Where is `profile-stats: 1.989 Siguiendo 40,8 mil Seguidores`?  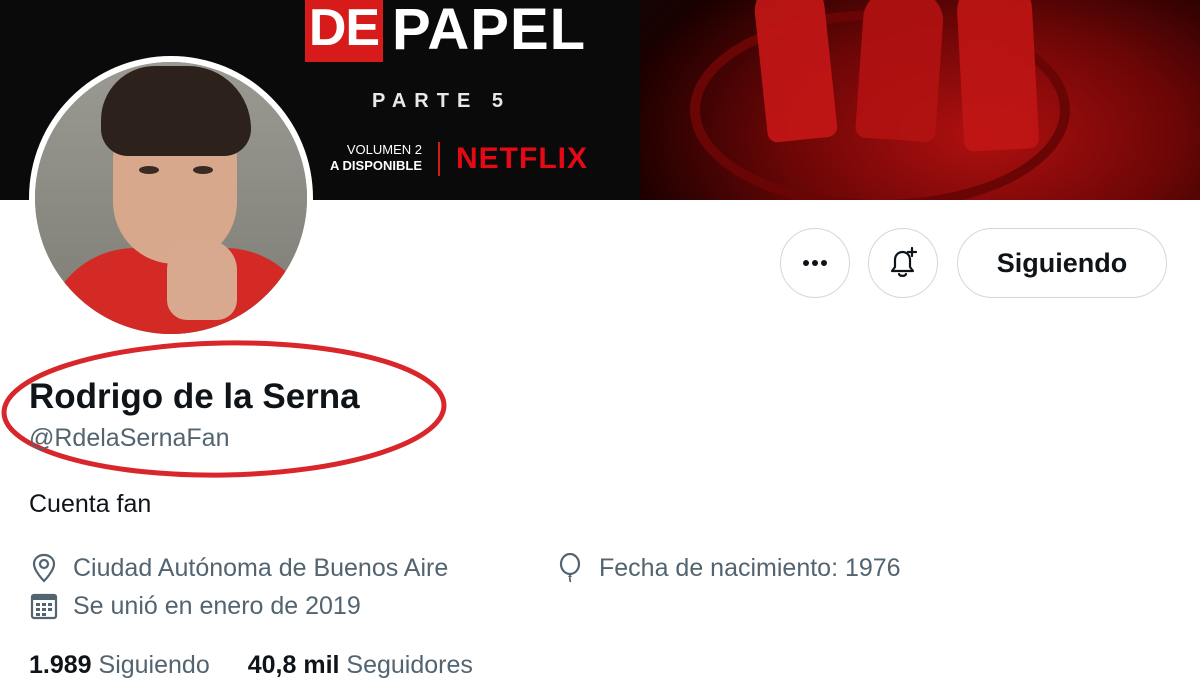 profile-stats: 1.989 Siguiendo 40,8 mil Seguidores is located at coordinates (251, 665).